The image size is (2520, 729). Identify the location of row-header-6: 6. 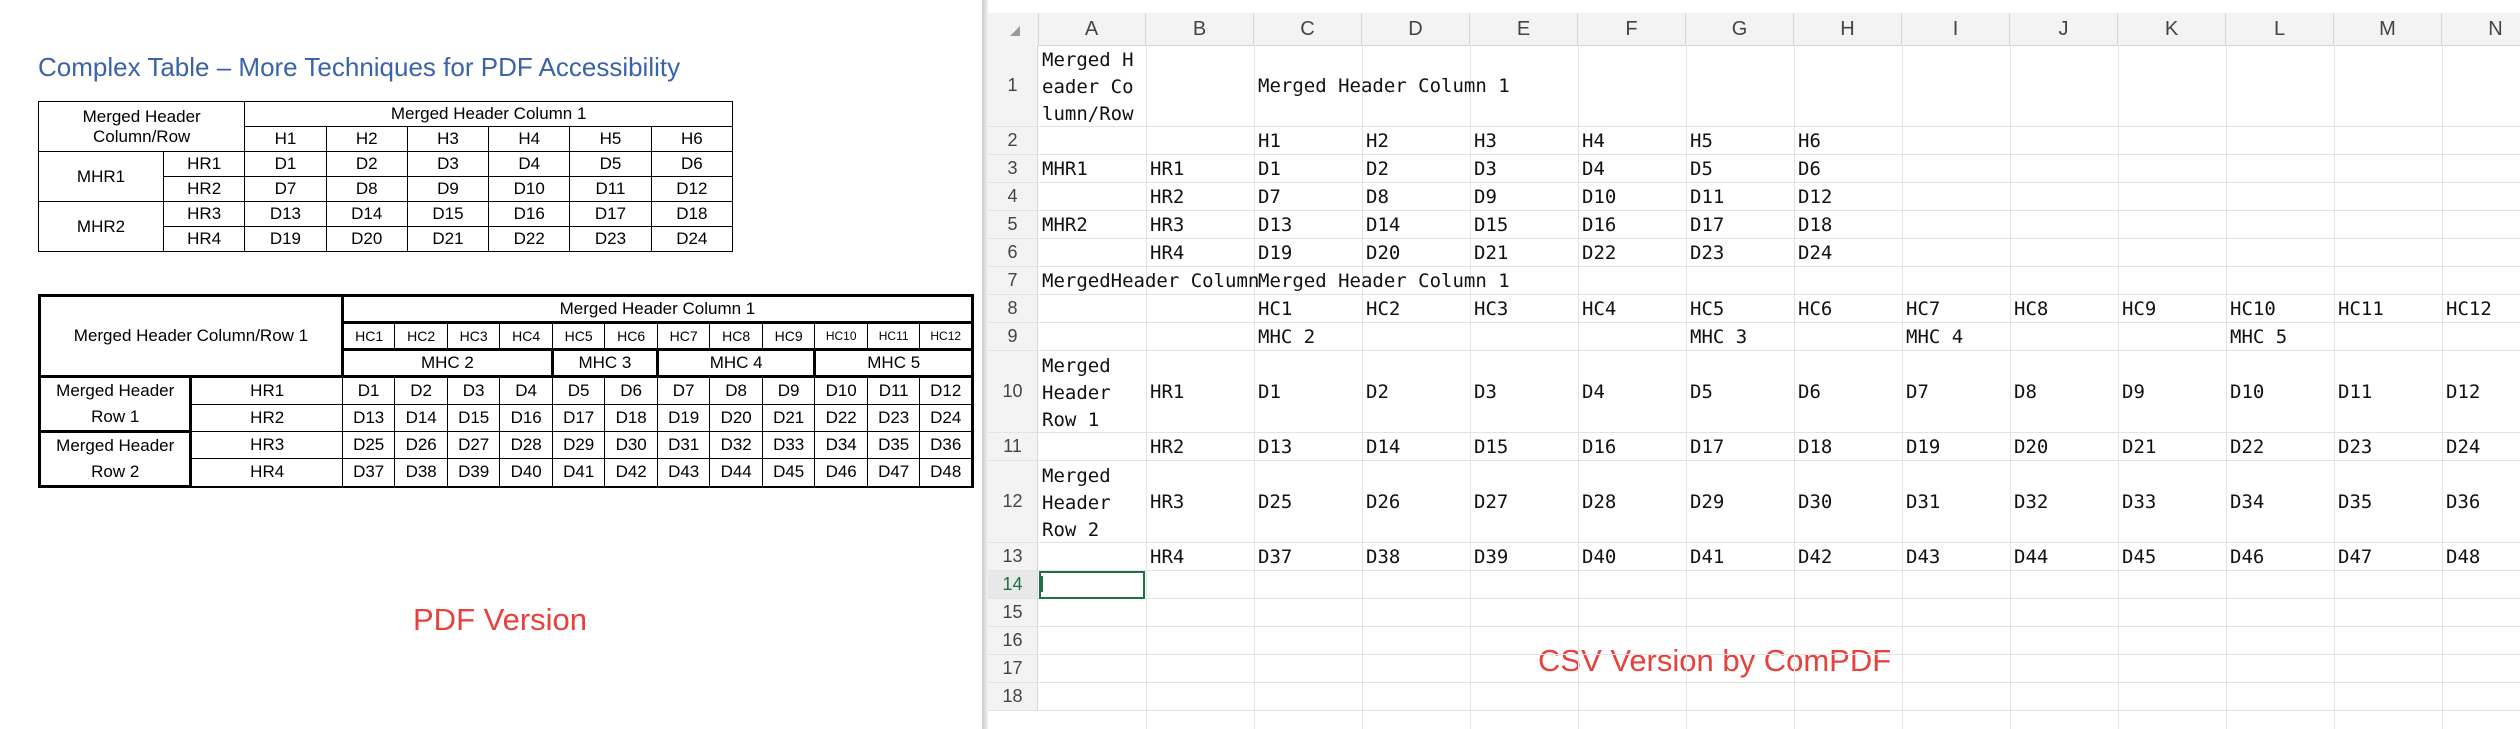
(1013, 253).